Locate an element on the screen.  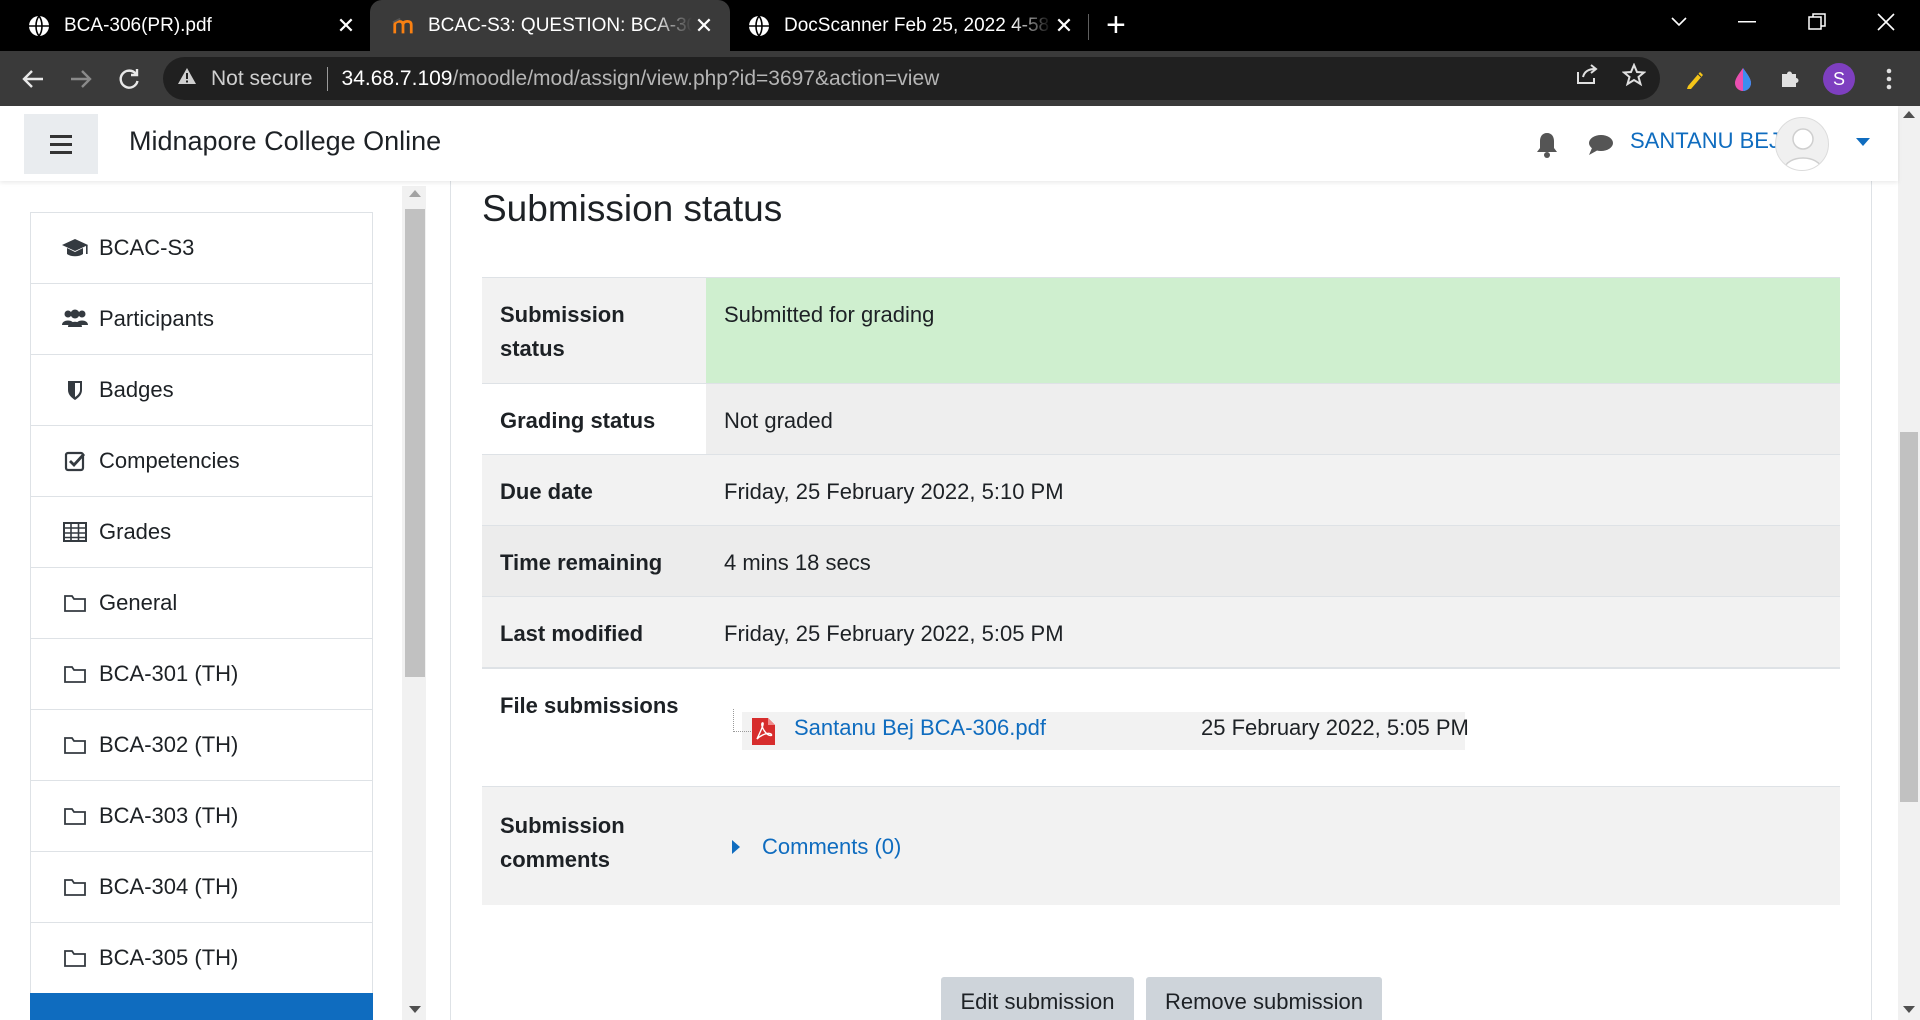
tab-docscanner: DocScanner Feb 25, 2022 4-58 PM ✕ is located at coordinates (912, 25).